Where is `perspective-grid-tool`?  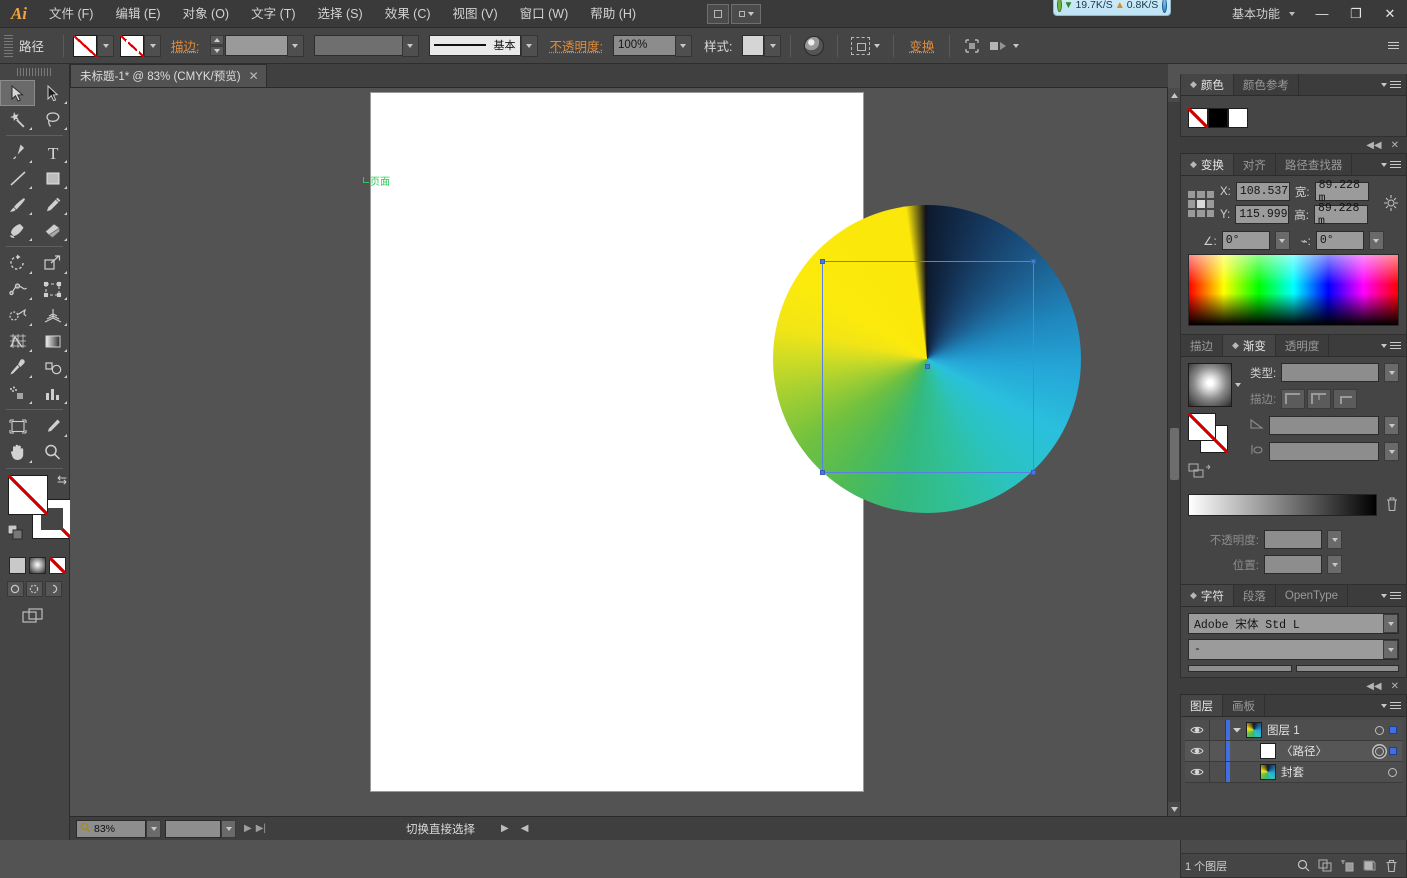 perspective-grid-tool is located at coordinates (52, 315).